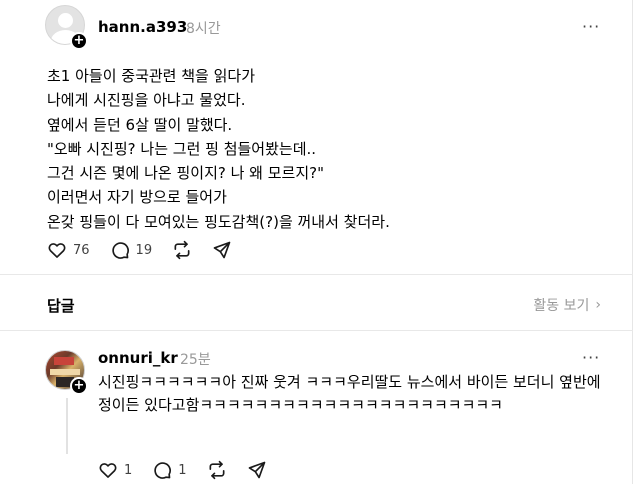  Describe the element at coordinates (61, 306) in the screenshot. I see `replies-title: 답글` at that location.